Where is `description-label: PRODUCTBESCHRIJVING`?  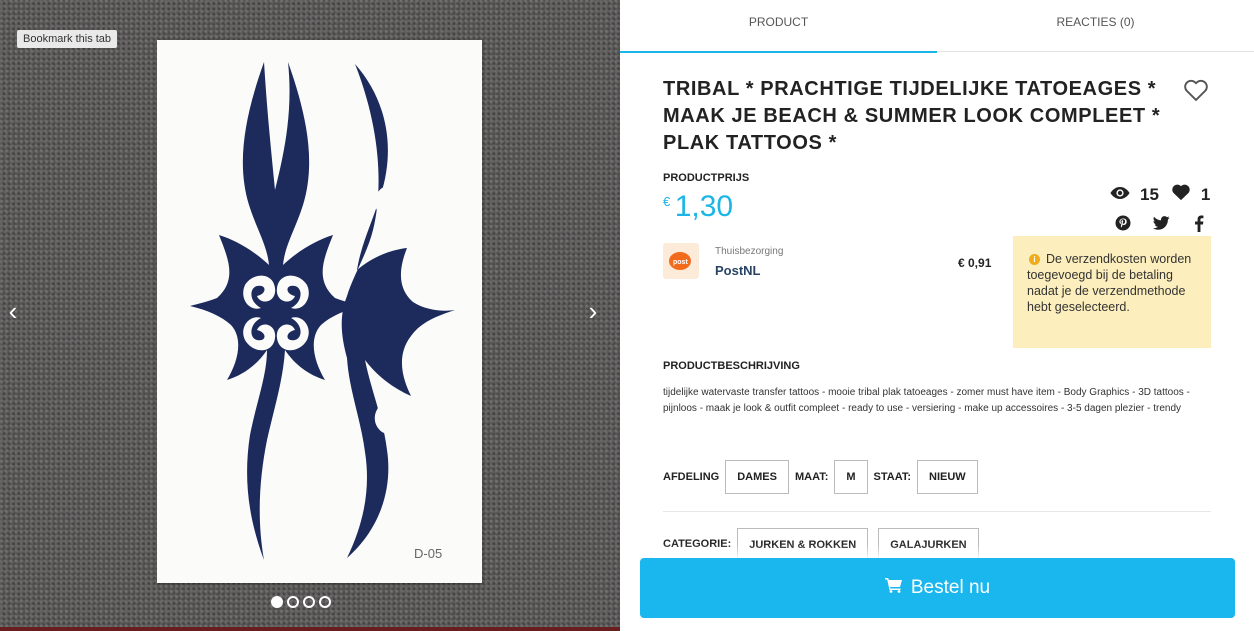 description-label: PRODUCTBESCHRIJVING is located at coordinates (731, 366).